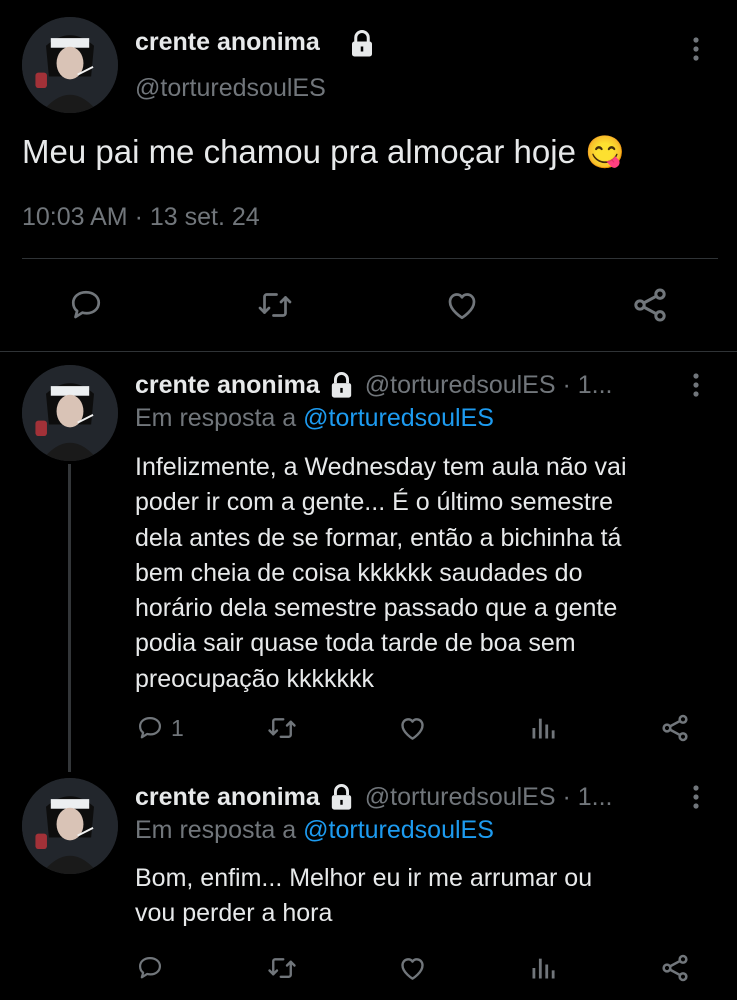 The image size is (737, 1000). I want to click on main-timestamp: 10:03 AM · 13 set. 24, so click(141, 217).